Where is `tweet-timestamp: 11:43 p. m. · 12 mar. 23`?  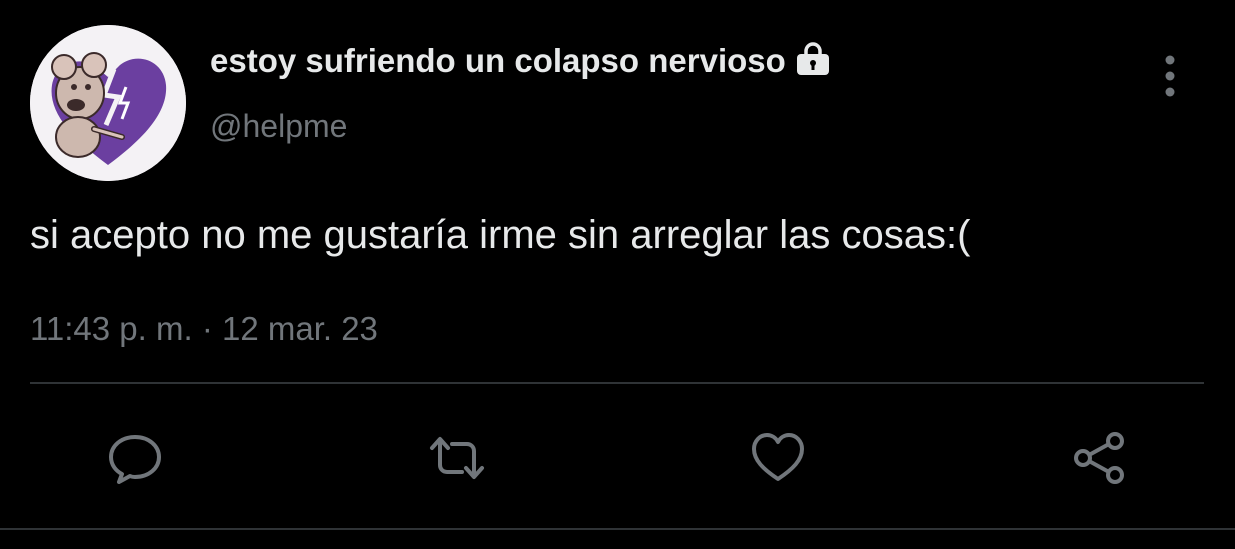
tweet-timestamp: 11:43 p. m. · 12 mar. 23 is located at coordinates (204, 329).